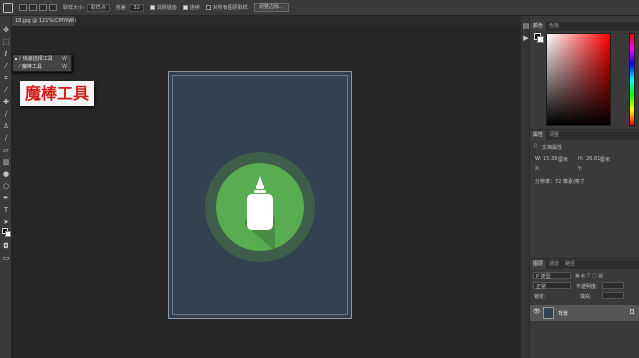 This screenshot has height=358, width=639. I want to click on resolution-text: 分辨率：72 像素/英寸, so click(560, 182).